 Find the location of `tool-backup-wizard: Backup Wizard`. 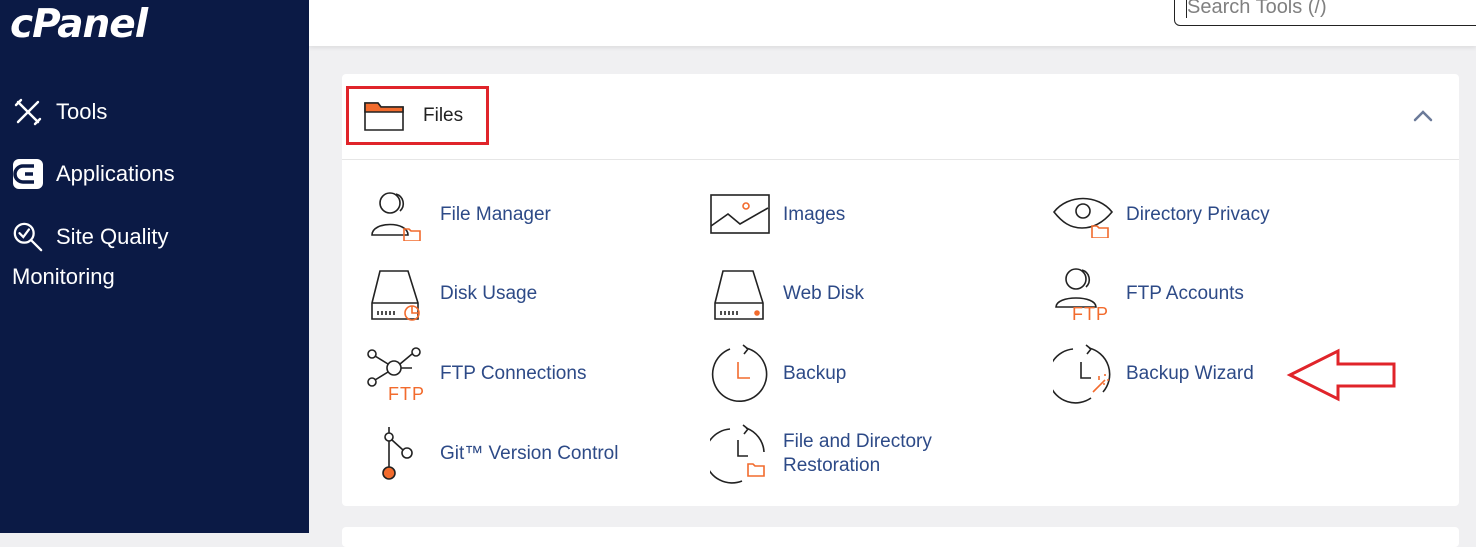

tool-backup-wizard: Backup Wizard is located at coordinates (1153, 374).